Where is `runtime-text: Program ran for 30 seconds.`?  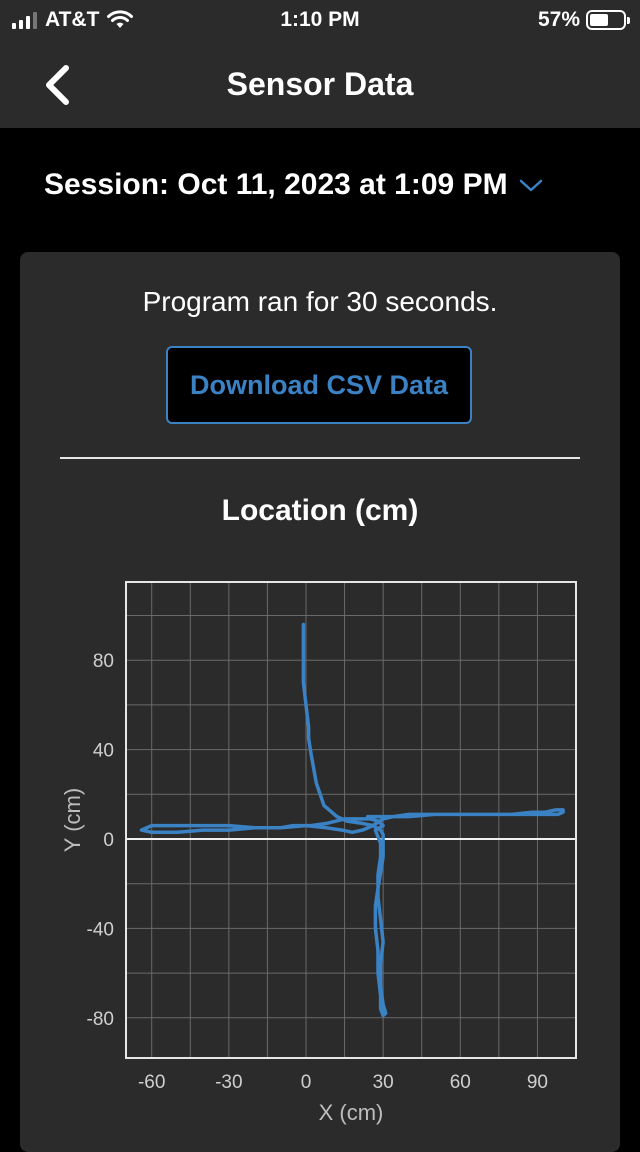
runtime-text: Program ran for 30 seconds. is located at coordinates (320, 301).